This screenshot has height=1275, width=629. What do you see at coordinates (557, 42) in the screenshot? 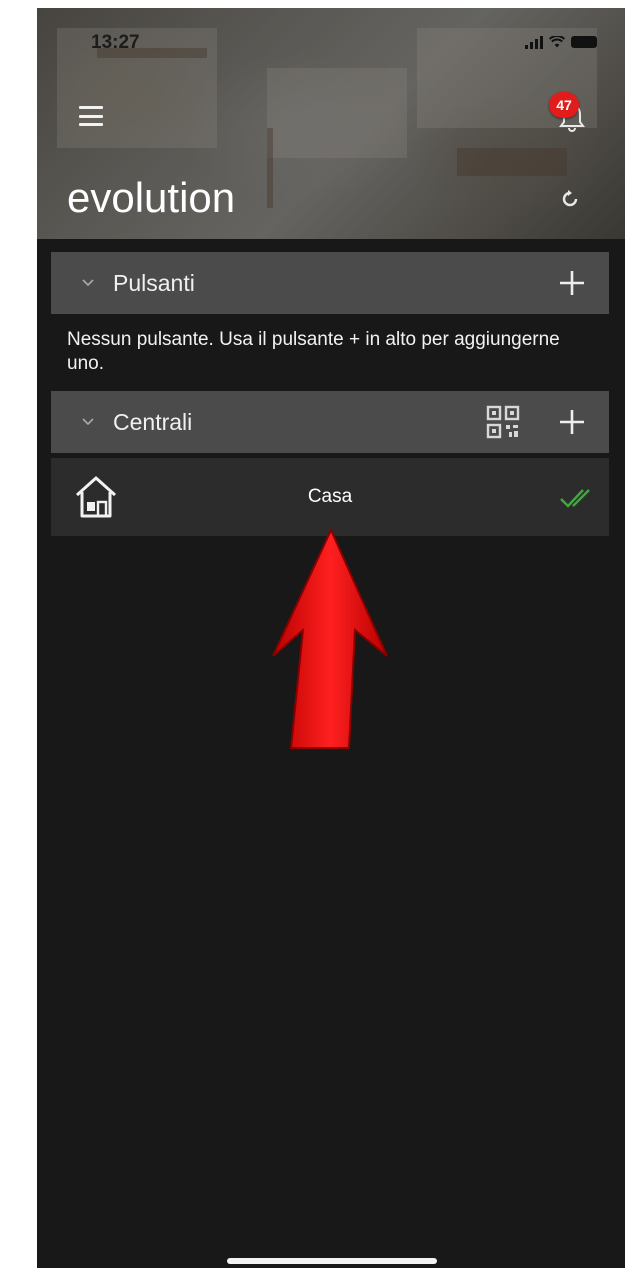
I see `wifi-icon` at bounding box center [557, 42].